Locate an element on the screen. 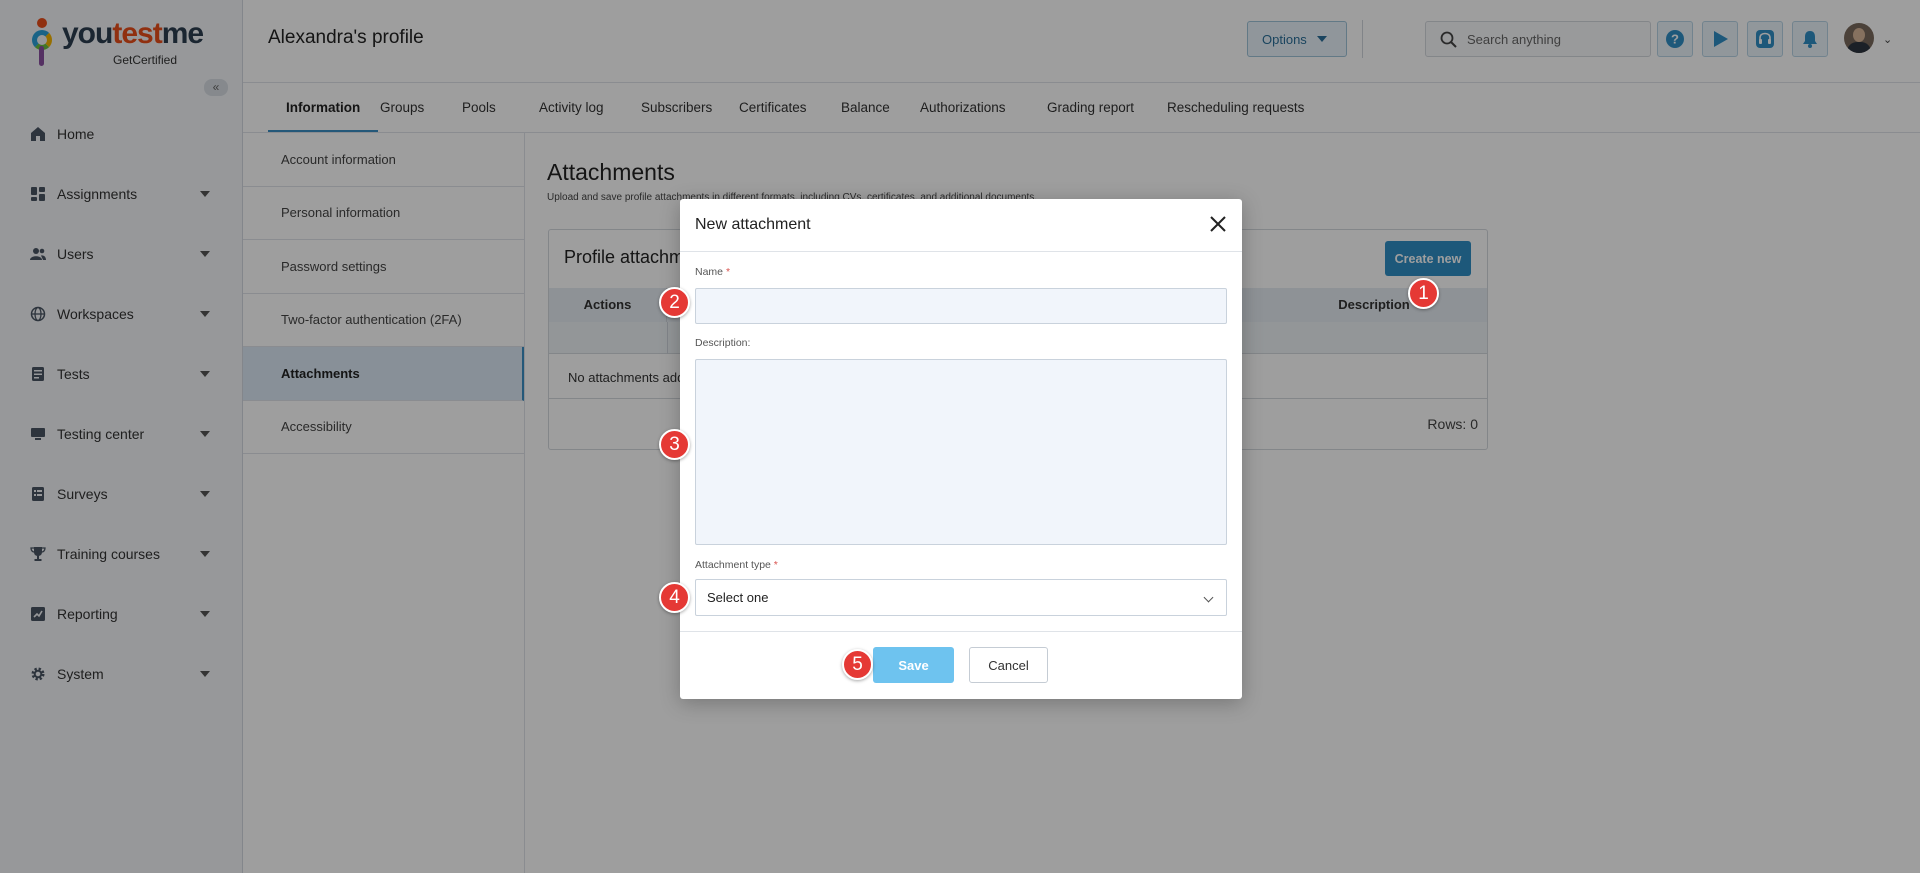  attachment-type-label: Attachment type * is located at coordinates (736, 565).